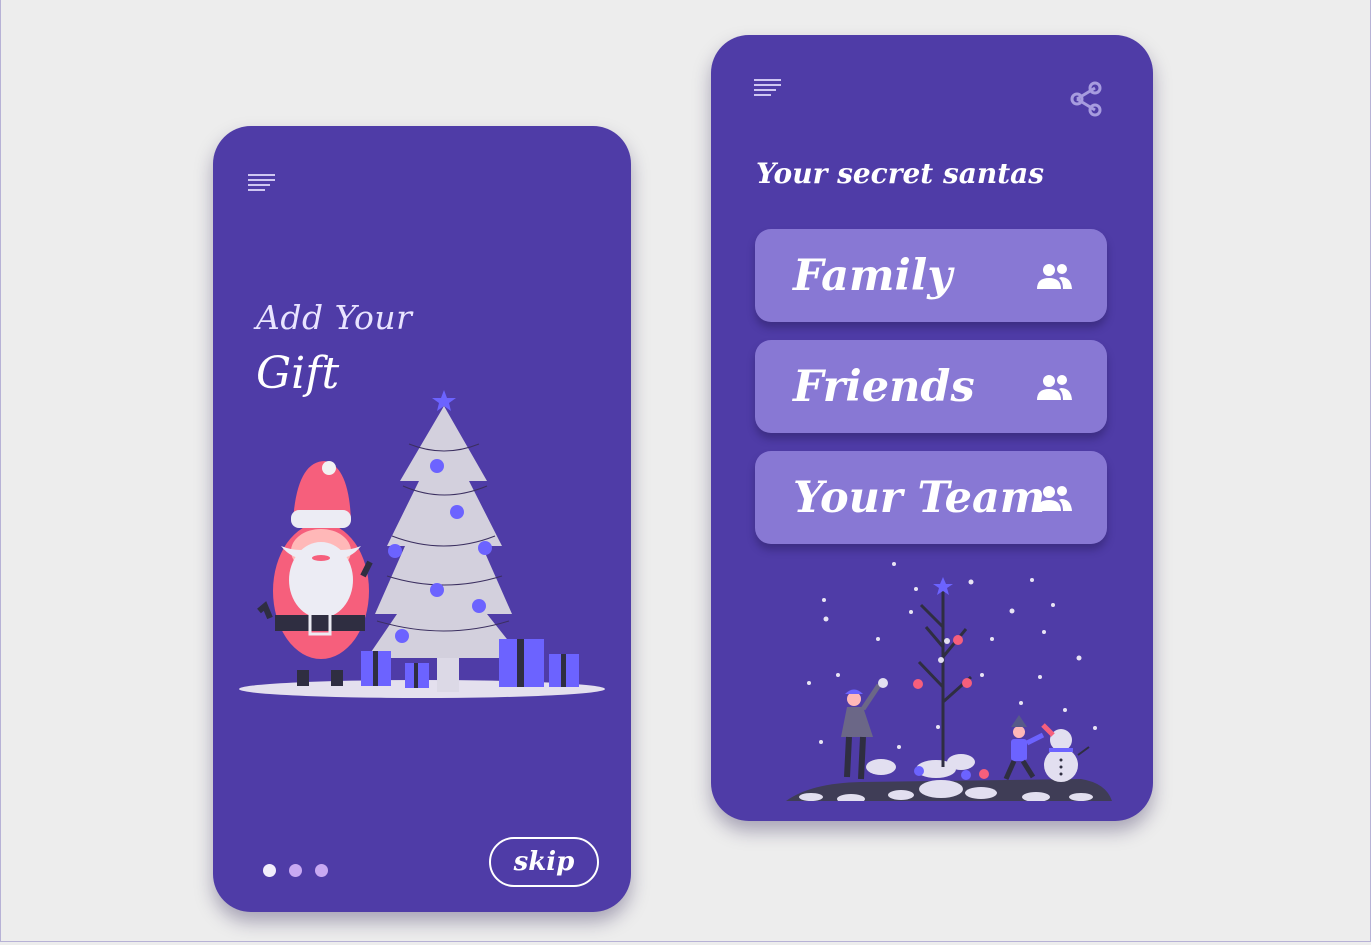  I want to click on group-label: Your Team, so click(919, 497).